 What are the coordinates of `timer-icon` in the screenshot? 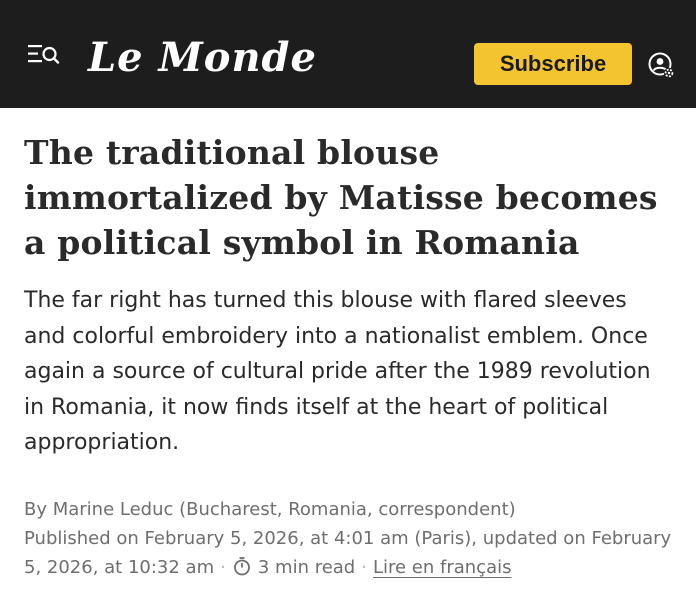 It's located at (242, 566).